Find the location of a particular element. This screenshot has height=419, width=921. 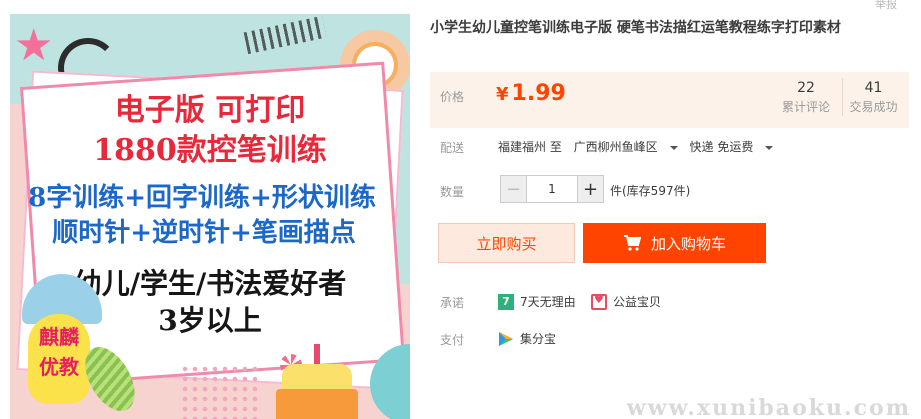

watermark: www.xunibaoku.com is located at coordinates (768, 407).